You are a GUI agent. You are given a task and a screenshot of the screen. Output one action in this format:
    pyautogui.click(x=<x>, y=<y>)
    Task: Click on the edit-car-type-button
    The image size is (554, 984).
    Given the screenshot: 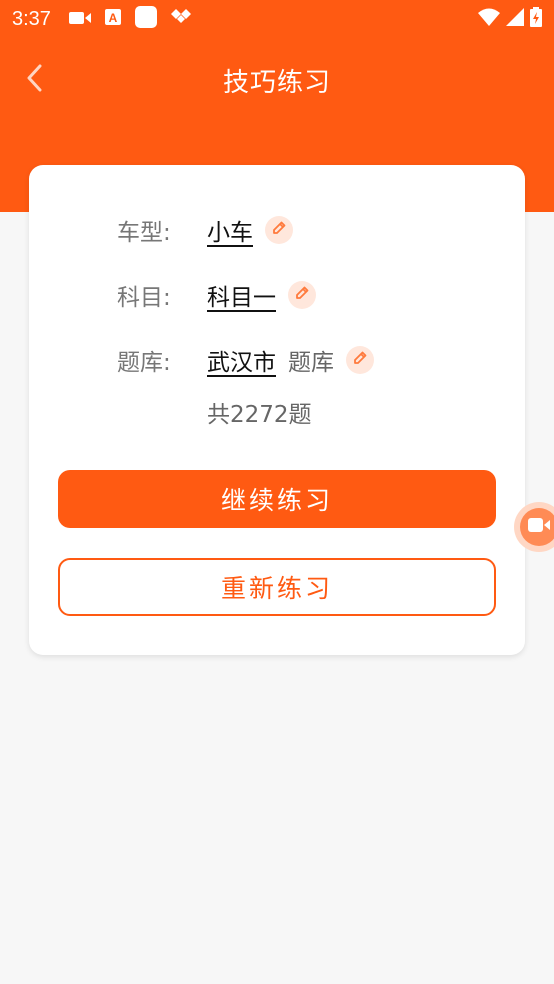 What is the action you would take?
    pyautogui.click(x=279, y=230)
    